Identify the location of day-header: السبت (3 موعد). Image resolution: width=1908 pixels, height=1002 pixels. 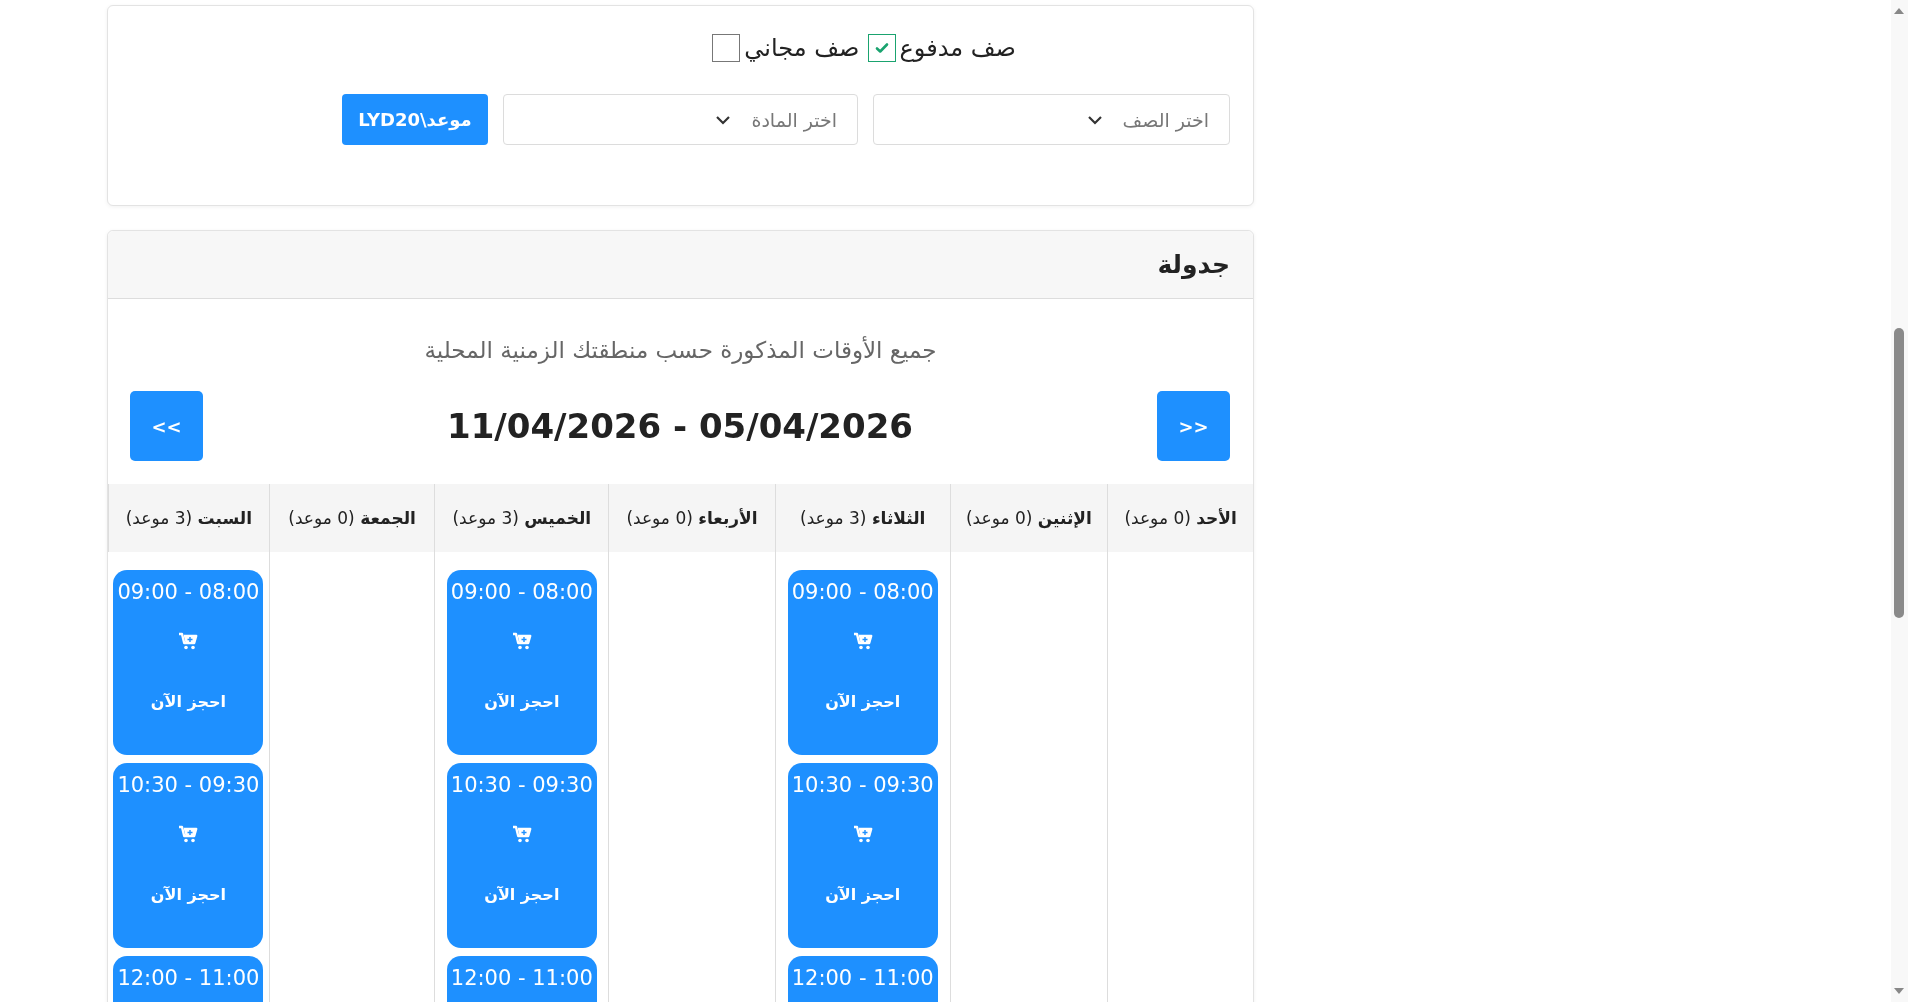
(188, 518).